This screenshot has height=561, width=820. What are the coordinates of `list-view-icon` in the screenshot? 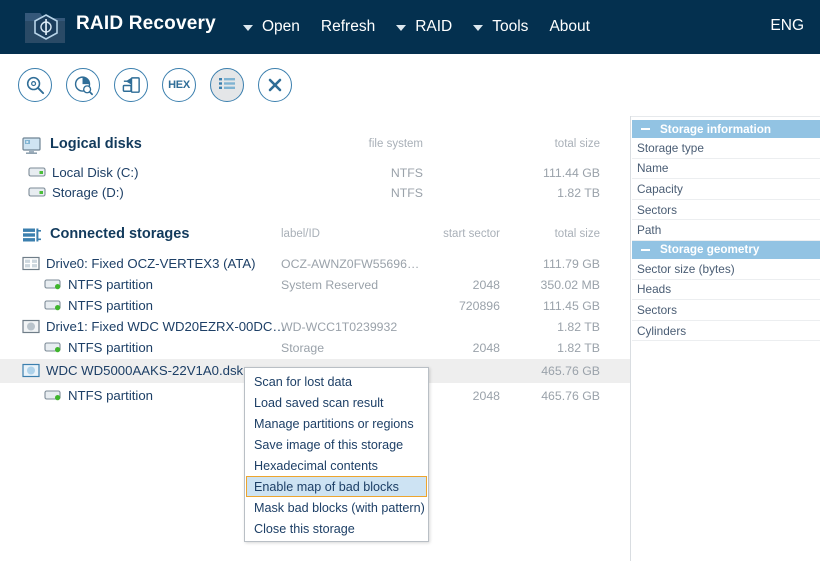 It's located at (227, 85).